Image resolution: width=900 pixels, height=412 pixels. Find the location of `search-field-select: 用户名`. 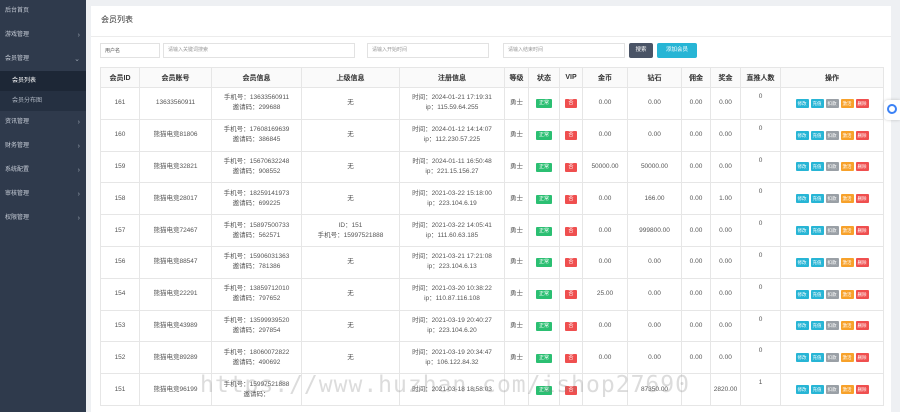

search-field-select: 用户名 is located at coordinates (130, 50).